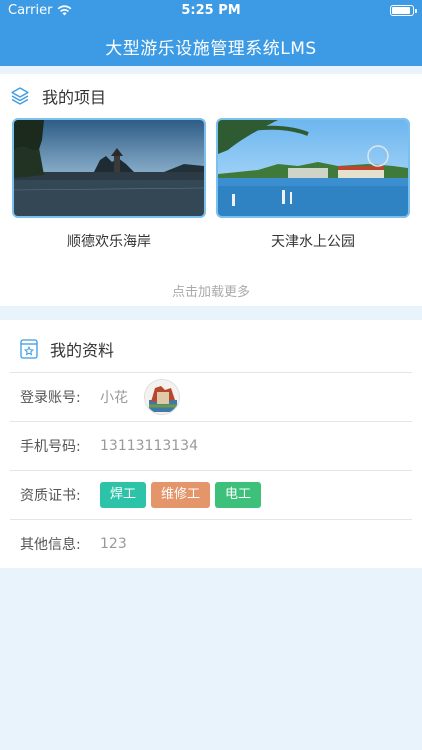 Image resolution: width=422 pixels, height=750 pixels. I want to click on cert-tag-maintenance: 维修工, so click(181, 495).